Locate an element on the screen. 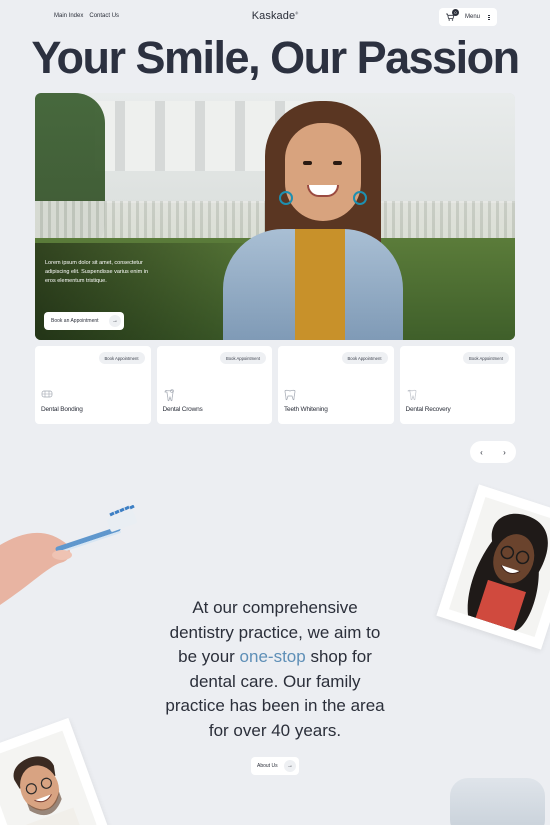 This screenshot has width=550, height=825. tooth-recovery-icon is located at coordinates (412, 395).